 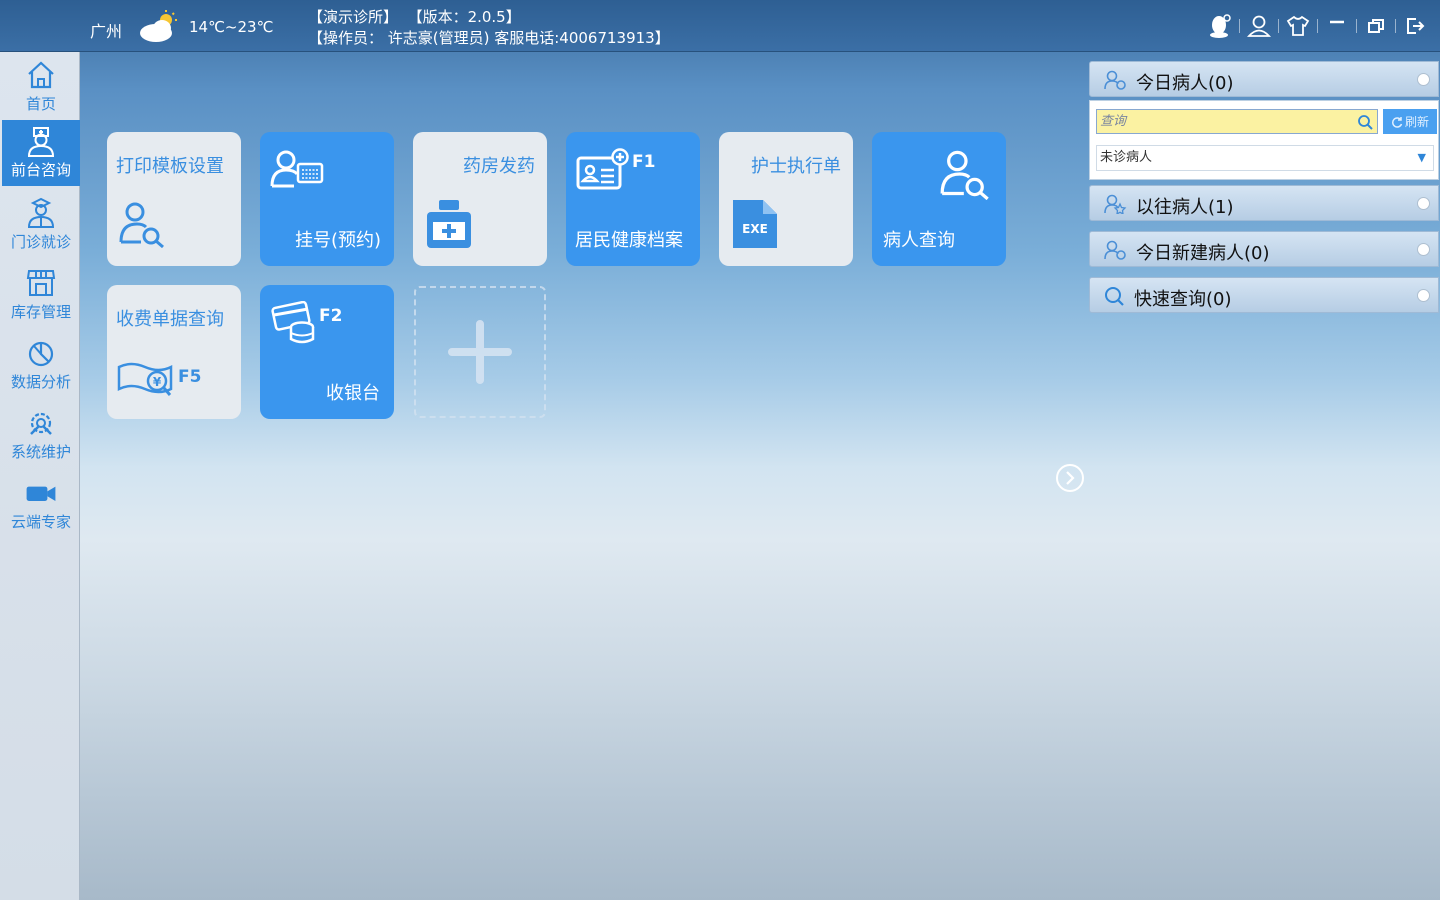 What do you see at coordinates (1421, 157) in the screenshot?
I see `chevron-down-icon: ▼` at bounding box center [1421, 157].